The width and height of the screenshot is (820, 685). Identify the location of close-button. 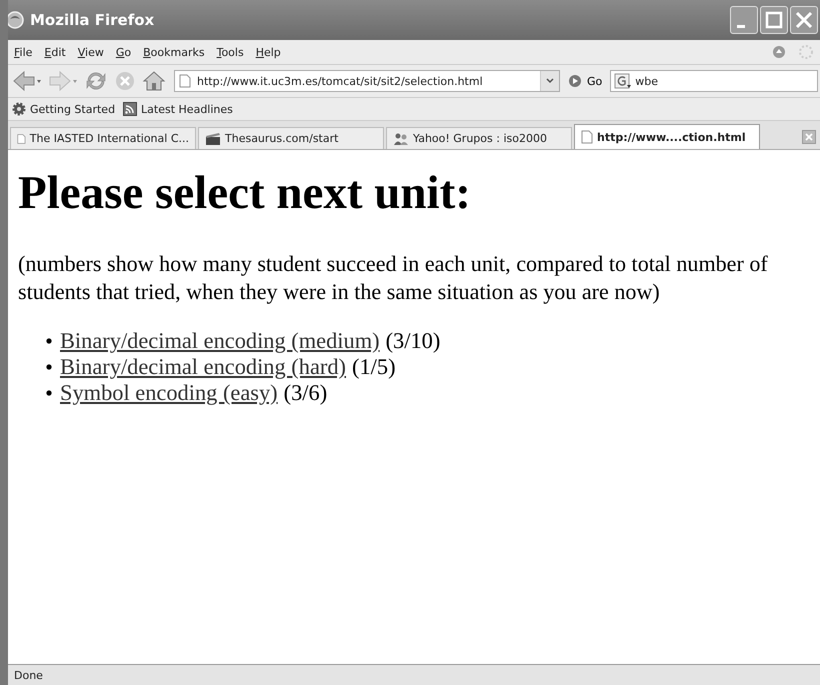
(804, 20).